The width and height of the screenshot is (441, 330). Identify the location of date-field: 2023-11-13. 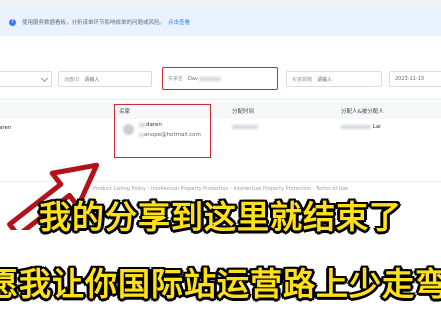
(415, 79).